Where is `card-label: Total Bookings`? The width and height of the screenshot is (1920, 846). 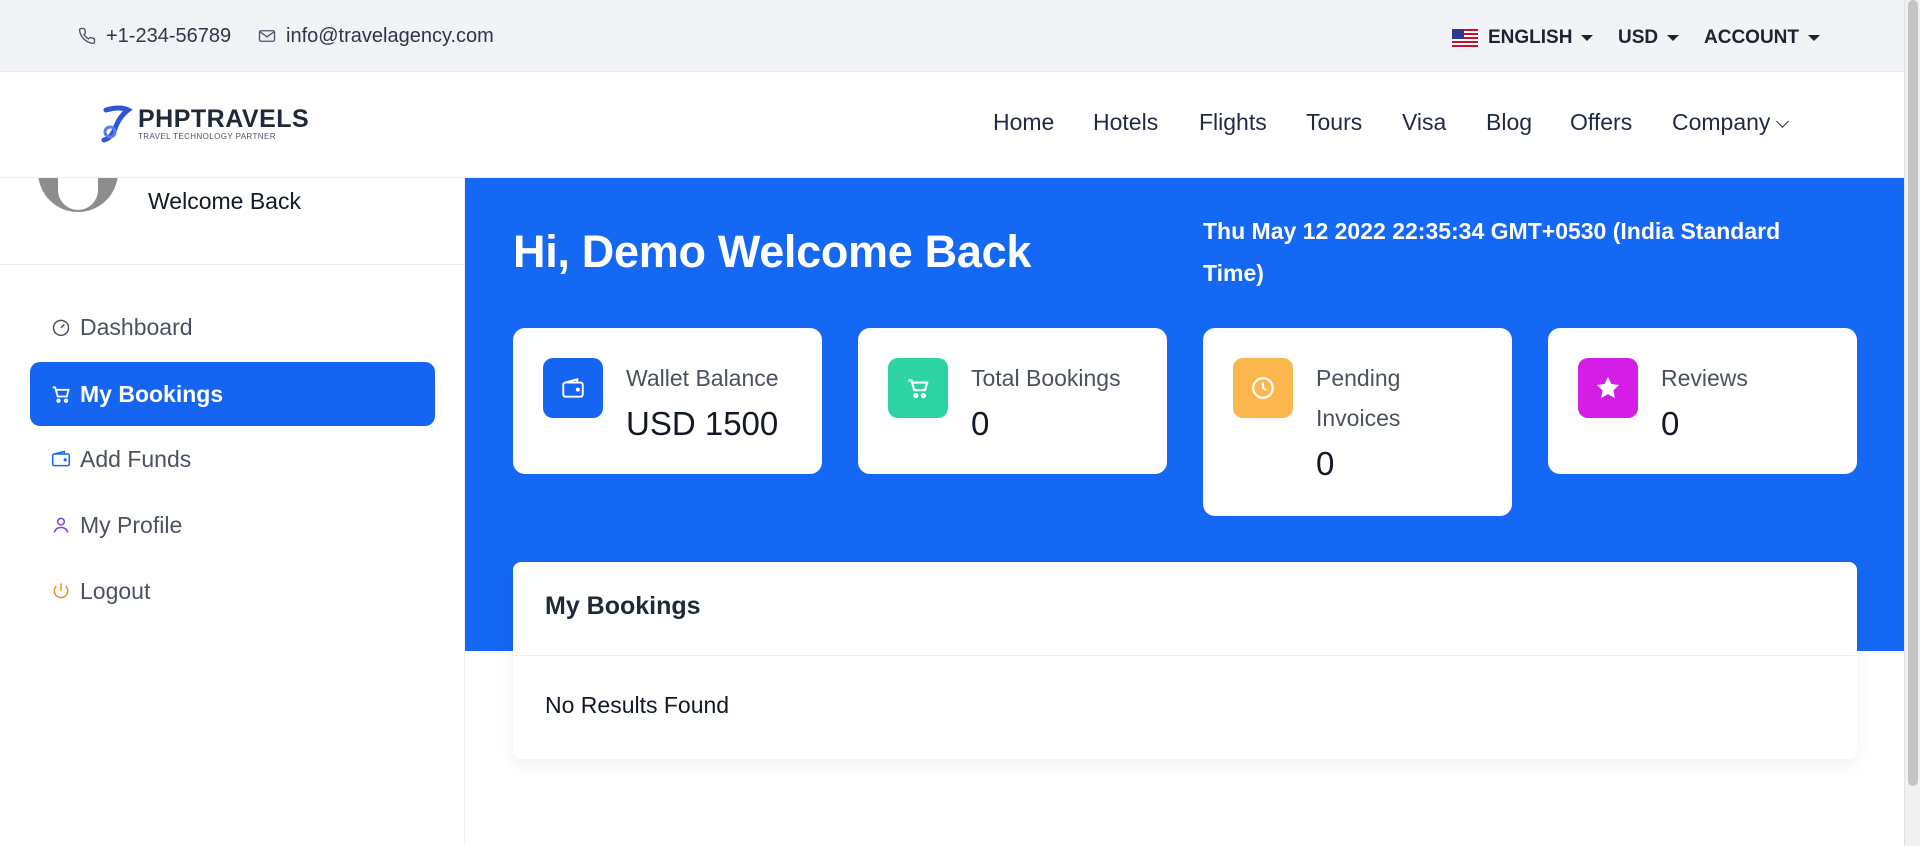
card-label: Total Bookings is located at coordinates (1046, 378).